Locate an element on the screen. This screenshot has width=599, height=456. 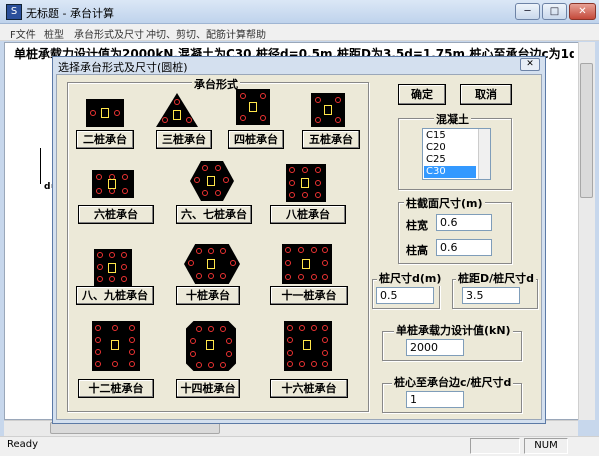
minimize-button: ─ is located at coordinates (527, 11).